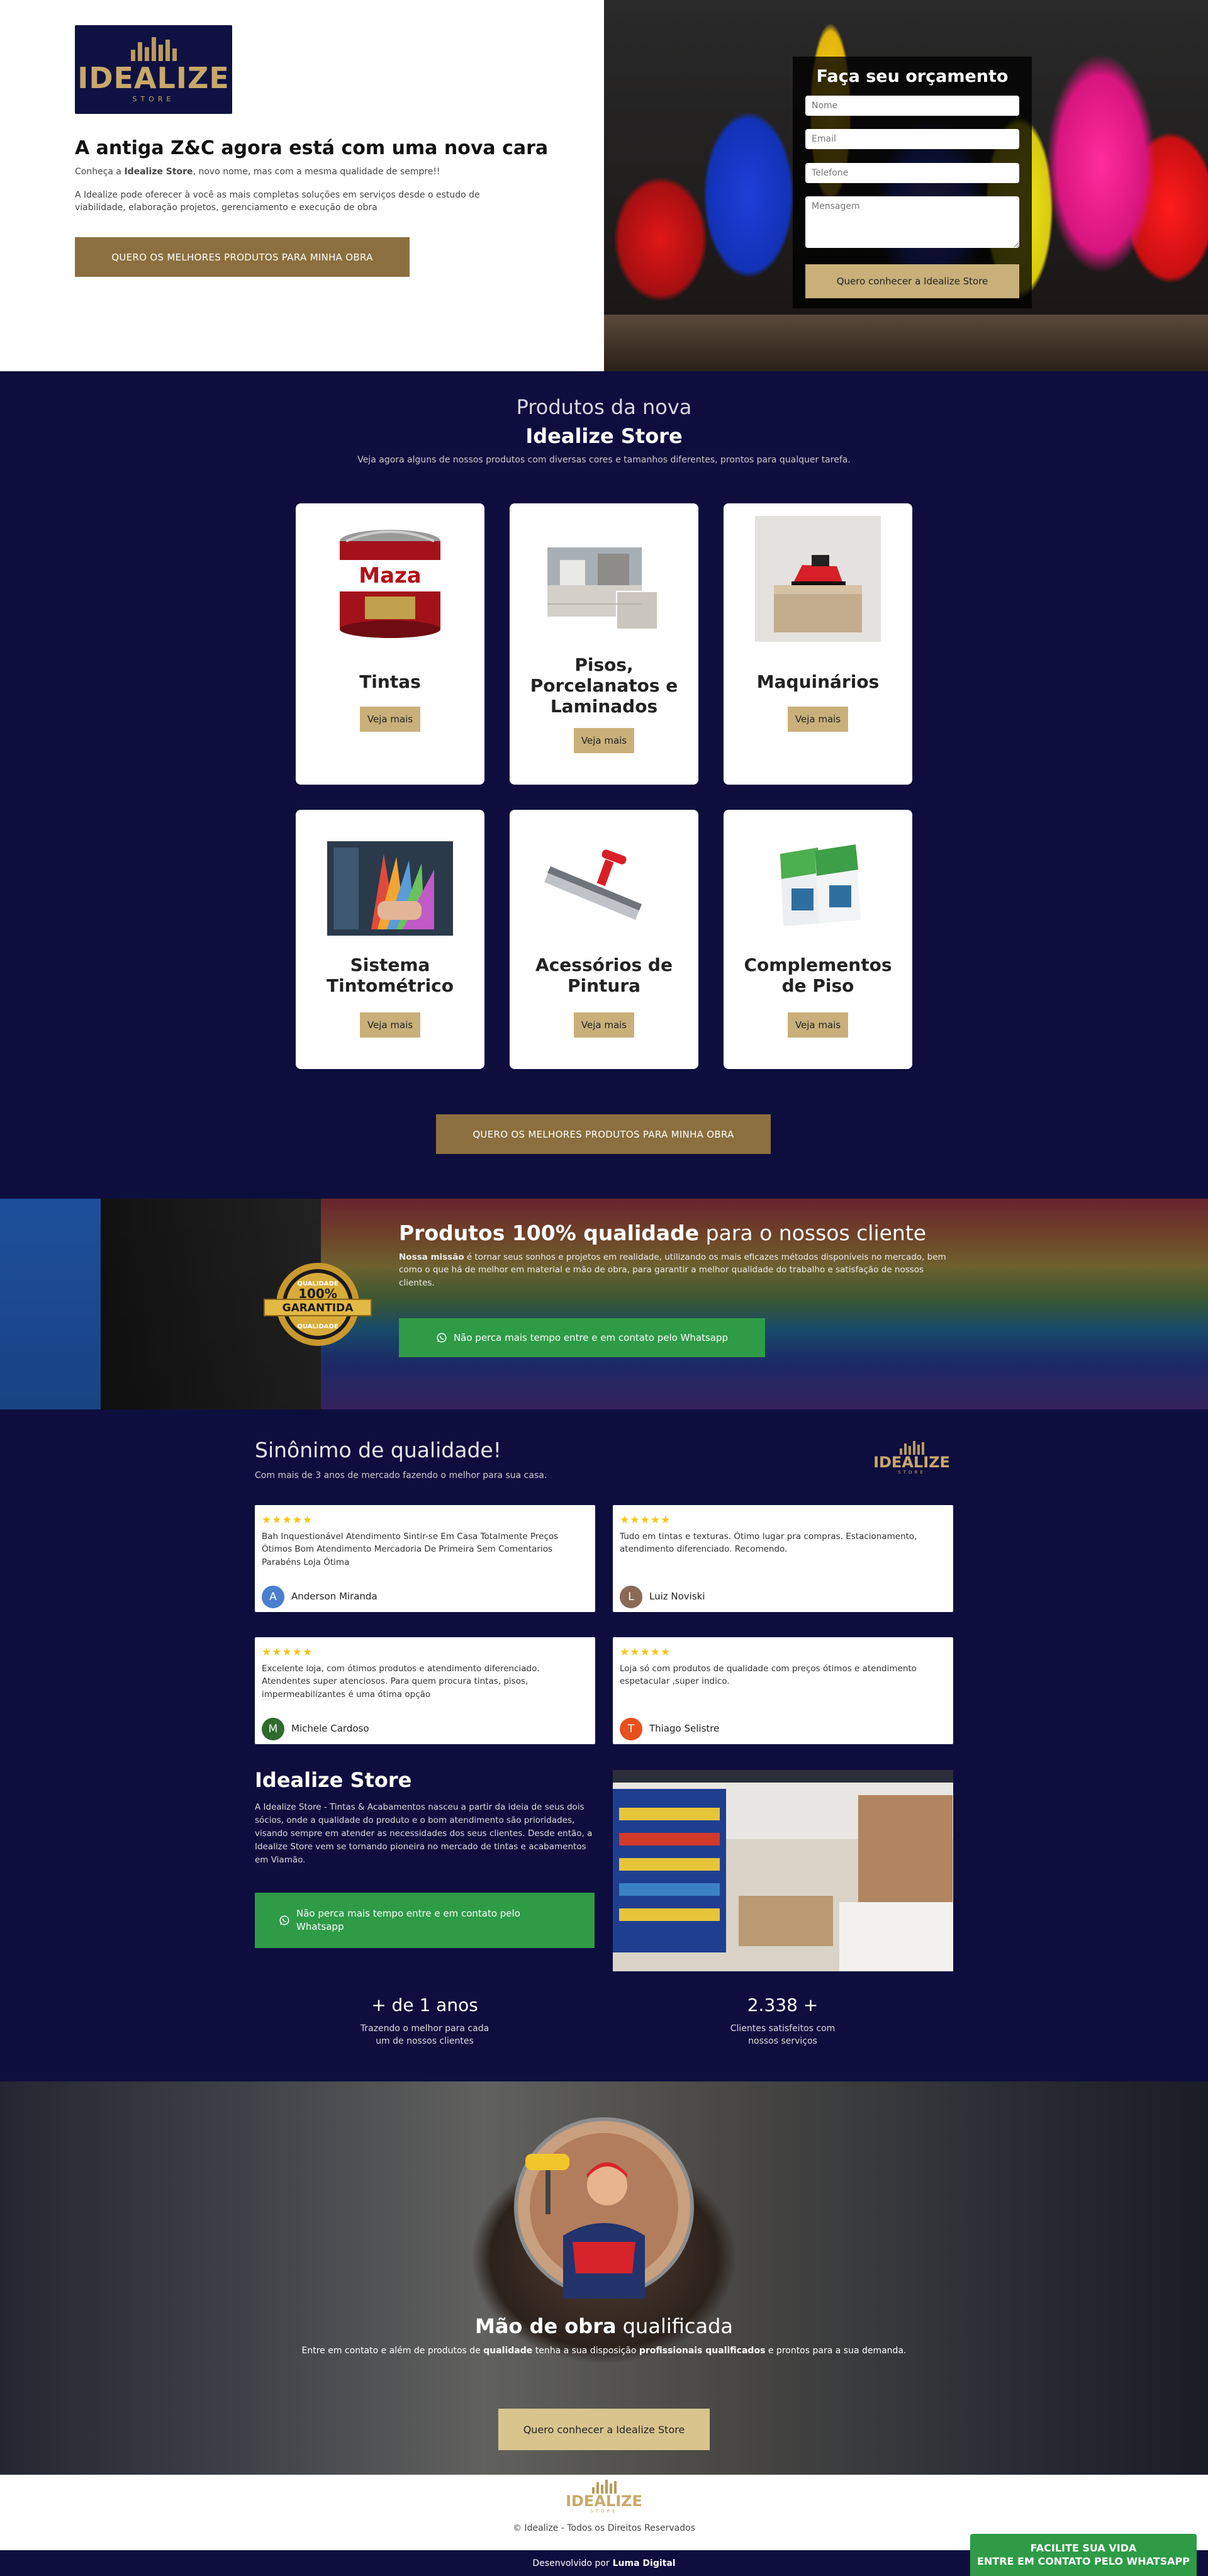  What do you see at coordinates (818, 1025) in the screenshot?
I see `complementos-more-button: Veja mais` at bounding box center [818, 1025].